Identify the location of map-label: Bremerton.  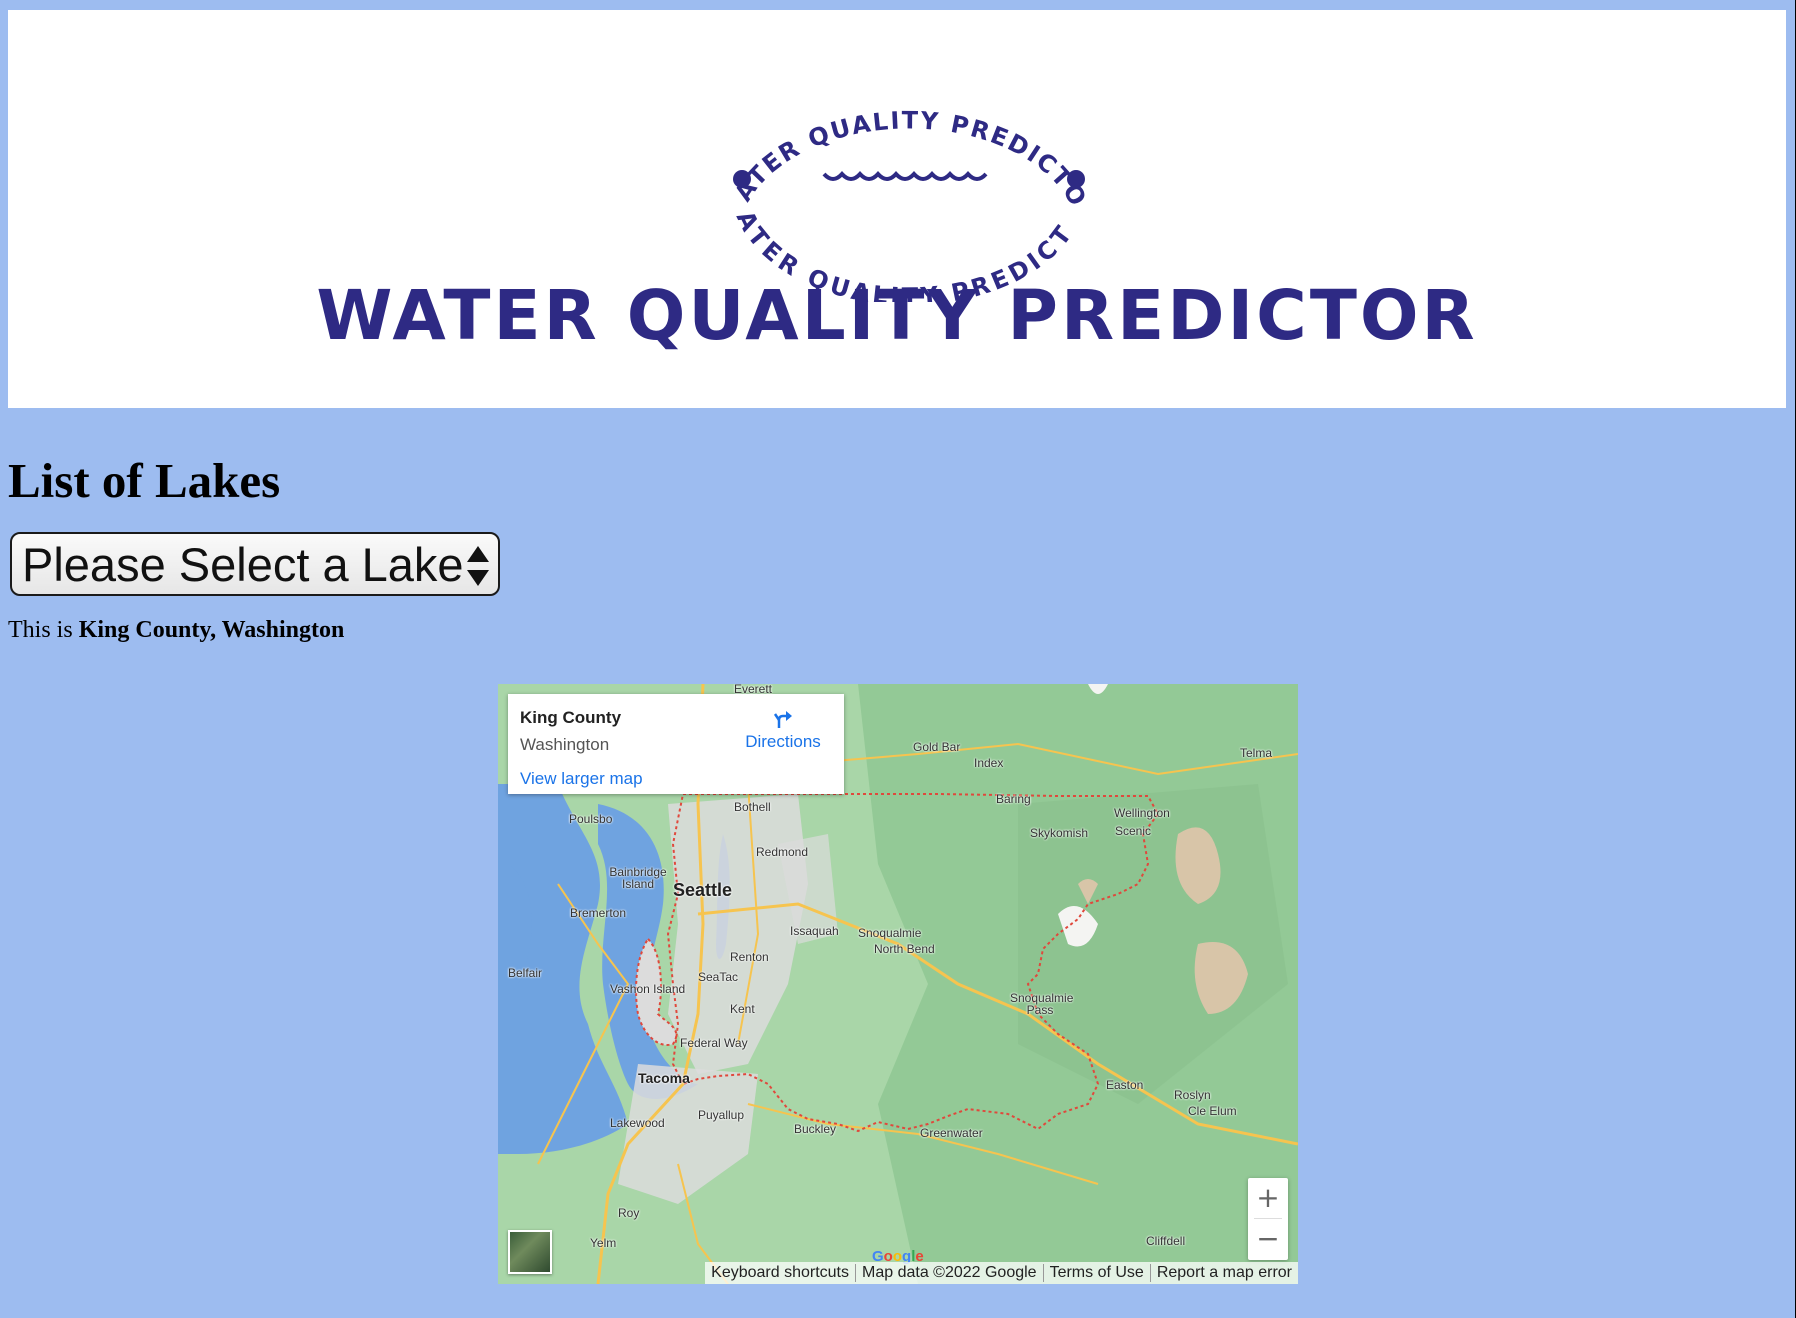
(598, 913).